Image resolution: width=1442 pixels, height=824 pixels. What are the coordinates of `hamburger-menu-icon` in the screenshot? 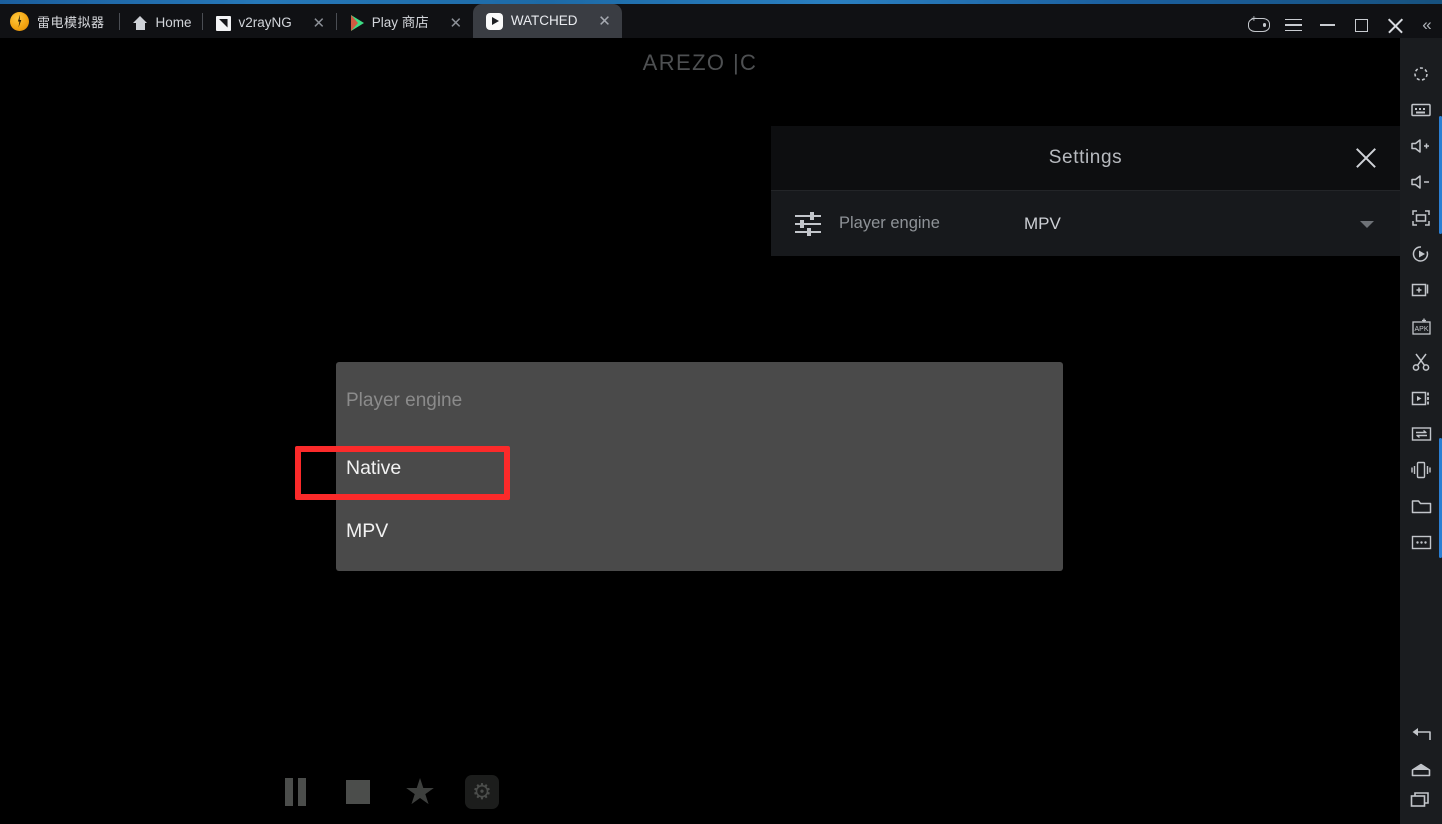 It's located at (1293, 25).